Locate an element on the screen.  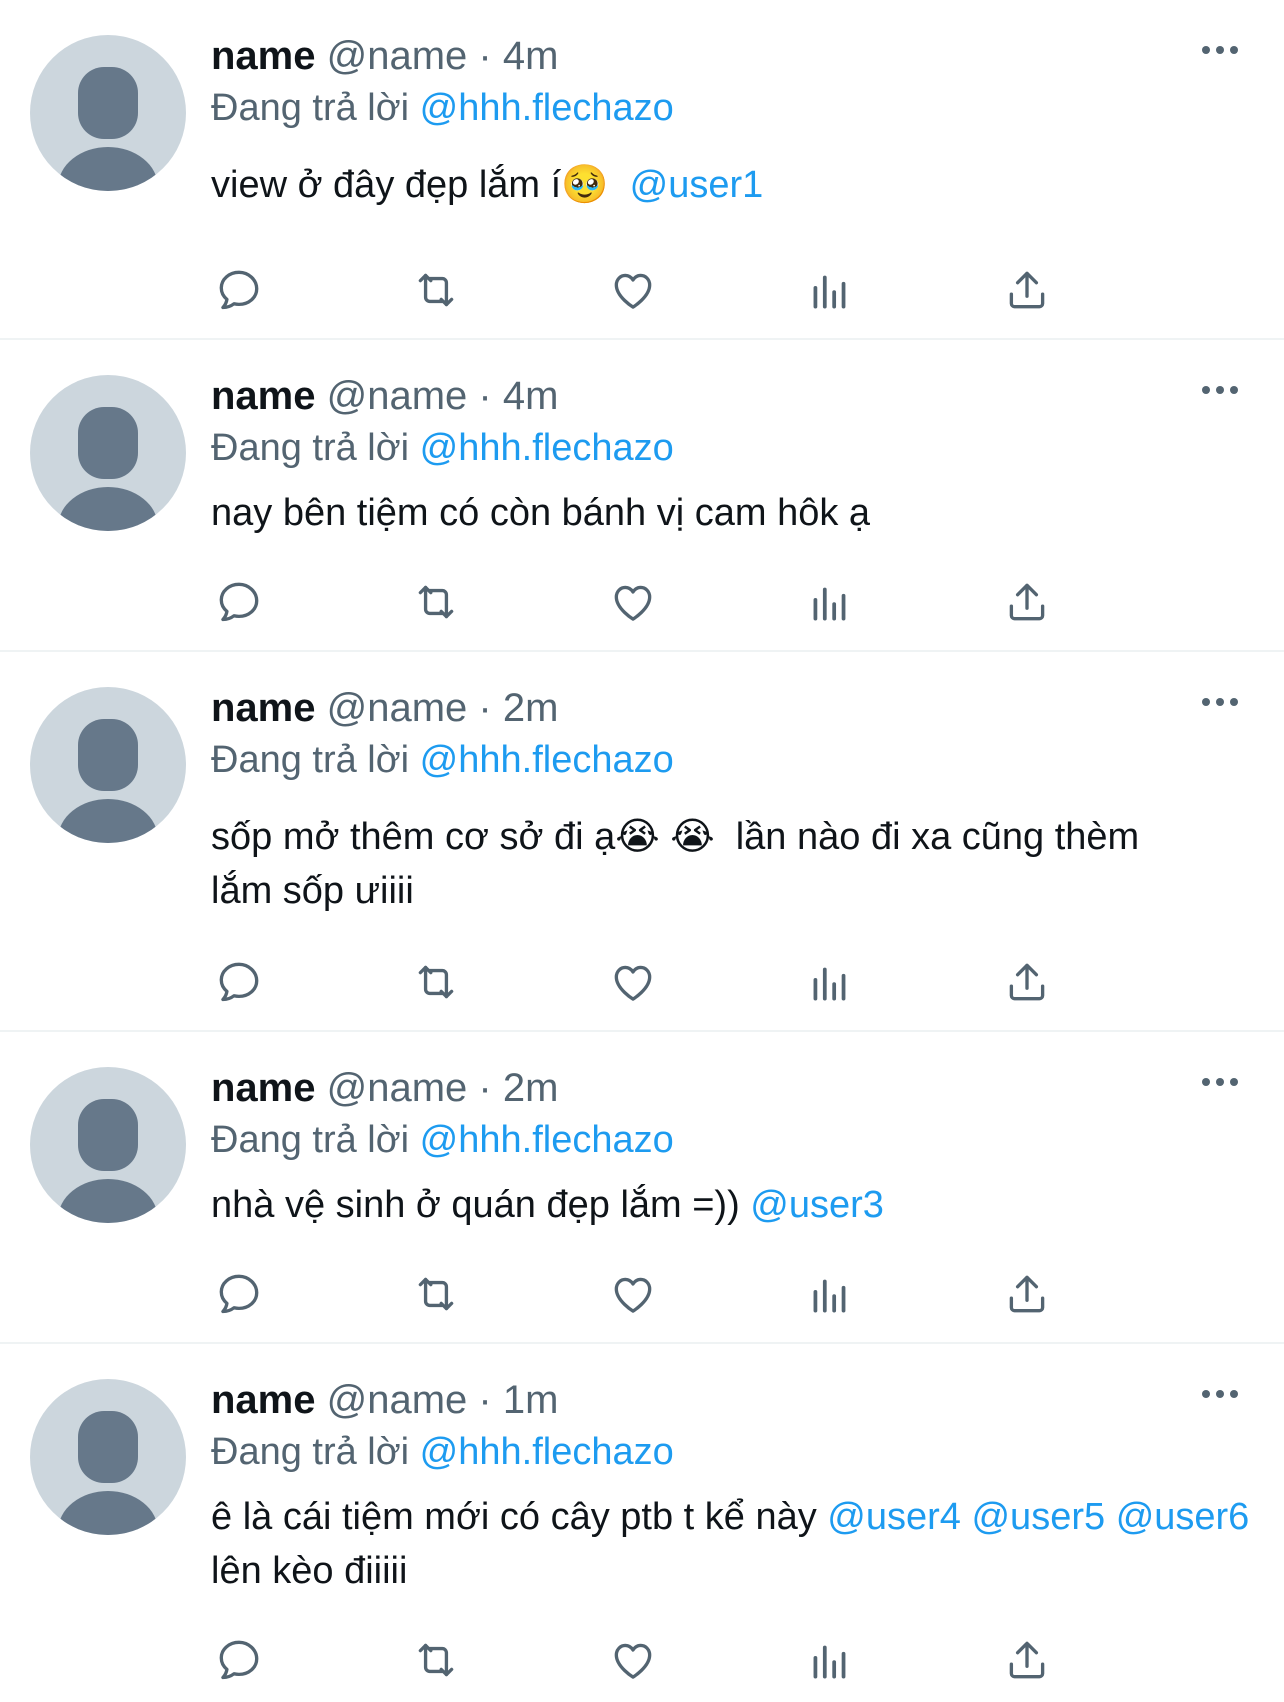
mention-link: @user6 is located at coordinates (1183, 1517).